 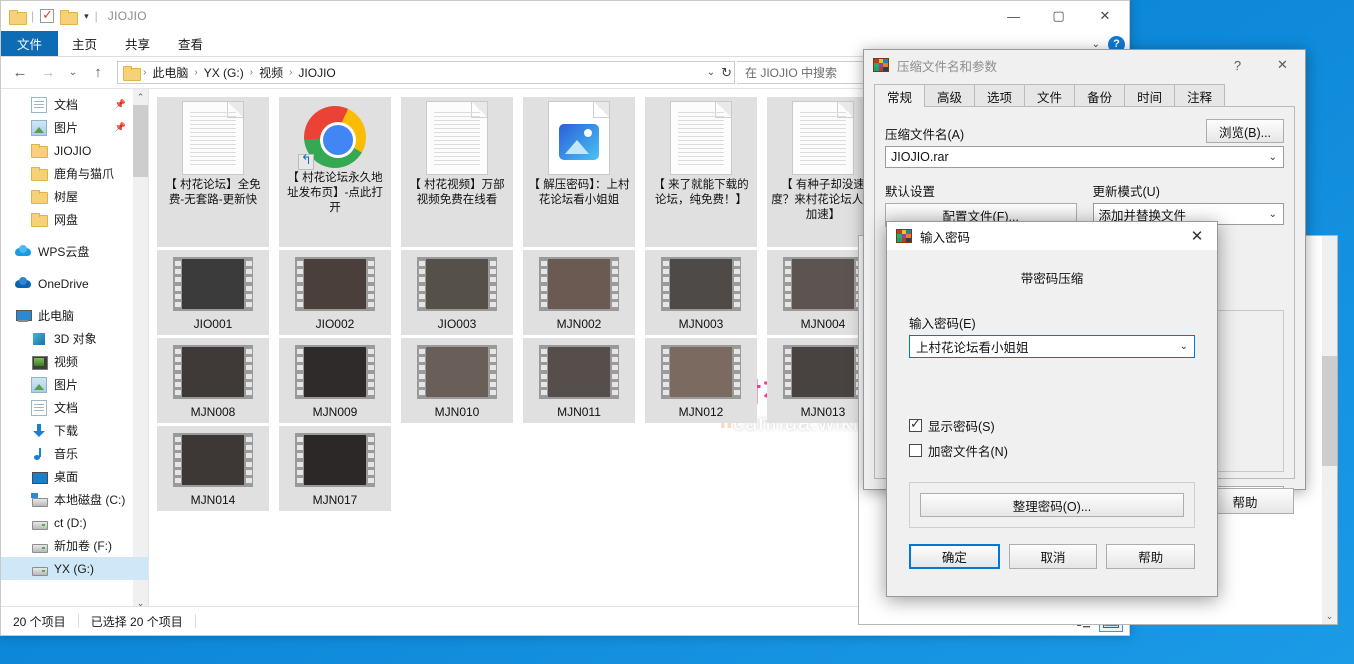 I want to click on ok-button: 确定, so click(x=954, y=556).